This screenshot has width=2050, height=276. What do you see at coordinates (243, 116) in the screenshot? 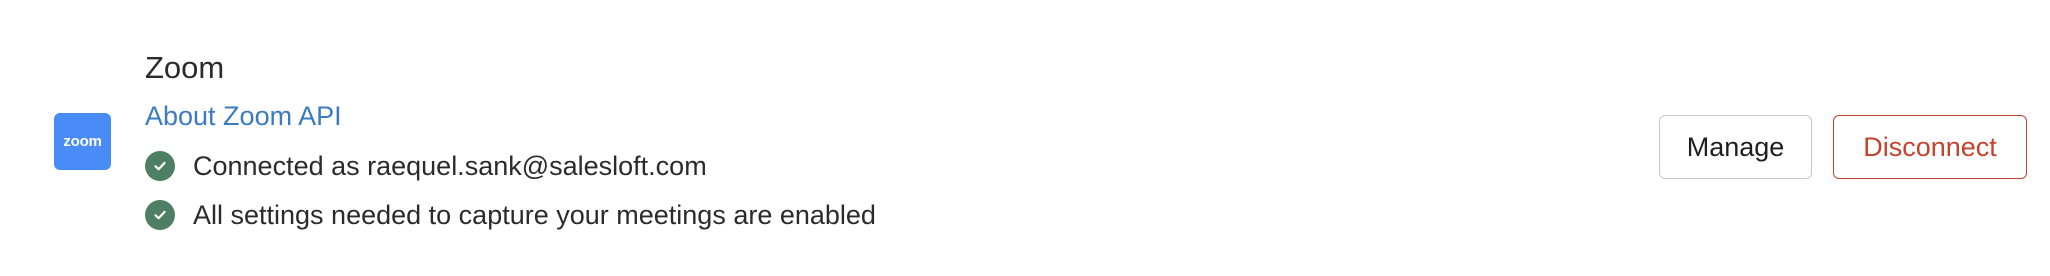
I see `about-zoom-api-link: About Zoom API` at bounding box center [243, 116].